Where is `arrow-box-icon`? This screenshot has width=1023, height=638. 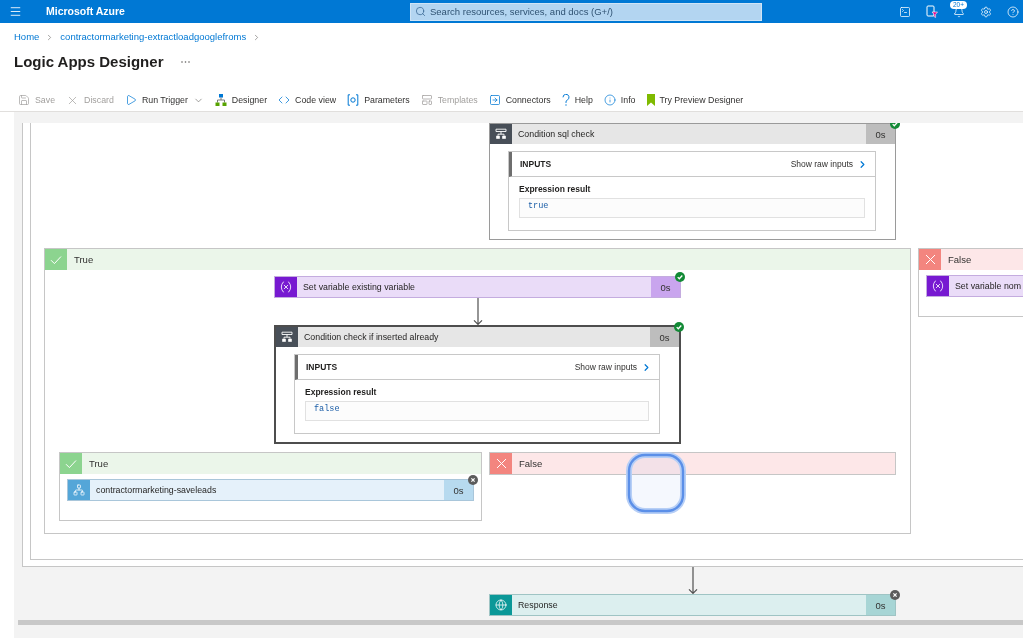 arrow-box-icon is located at coordinates (494, 100).